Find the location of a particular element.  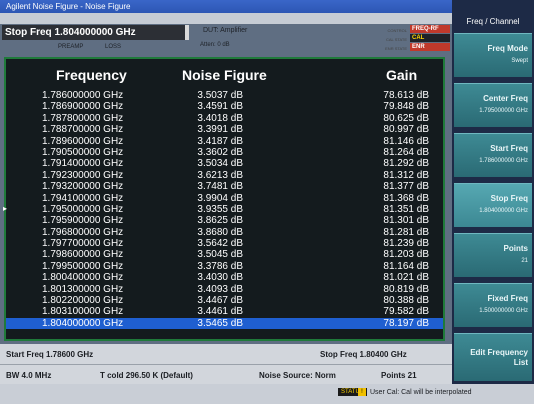

gain-cell: 79.848 dB is located at coordinates (406, 107).